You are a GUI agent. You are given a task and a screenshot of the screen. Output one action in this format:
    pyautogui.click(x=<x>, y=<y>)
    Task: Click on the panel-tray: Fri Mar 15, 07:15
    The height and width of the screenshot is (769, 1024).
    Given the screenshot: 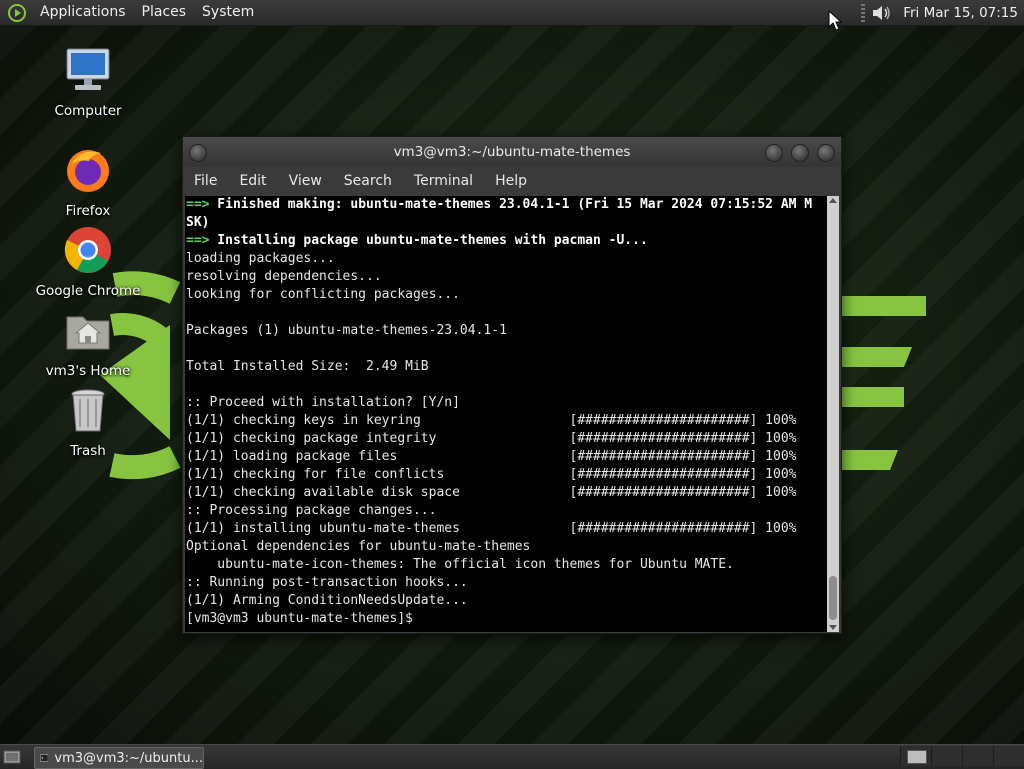 What is the action you would take?
    pyautogui.click(x=942, y=12)
    